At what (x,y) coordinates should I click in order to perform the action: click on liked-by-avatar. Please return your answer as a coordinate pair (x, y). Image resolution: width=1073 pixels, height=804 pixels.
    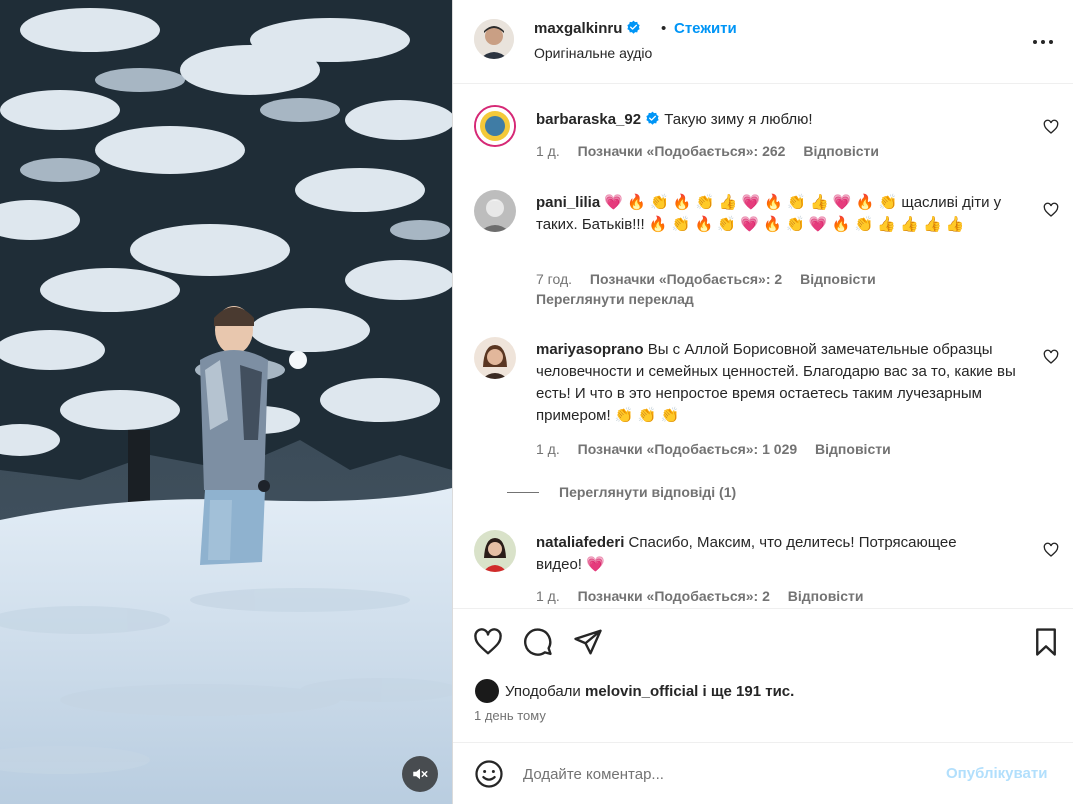
    Looking at the image, I should click on (487, 691).